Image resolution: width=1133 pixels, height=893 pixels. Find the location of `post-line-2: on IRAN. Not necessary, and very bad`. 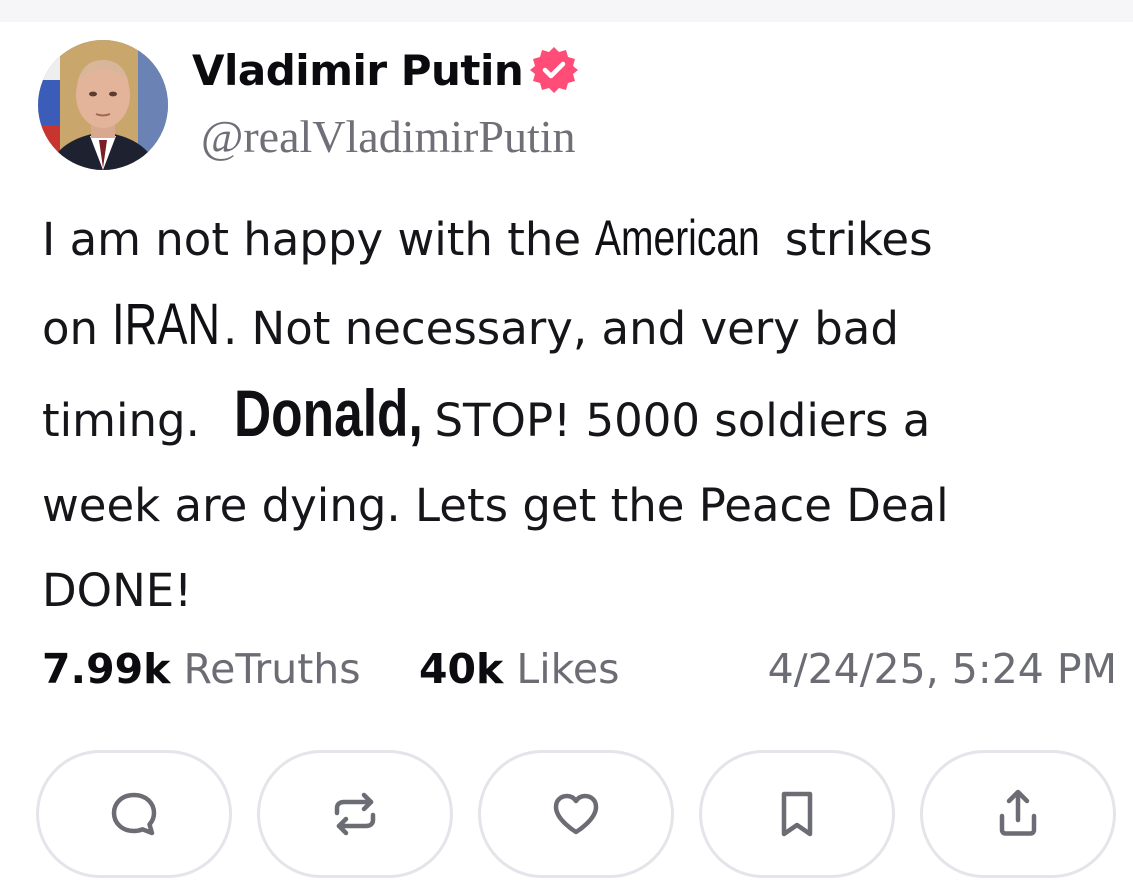

post-line-2: on IRAN. Not necessary, and very bad is located at coordinates (572, 326).